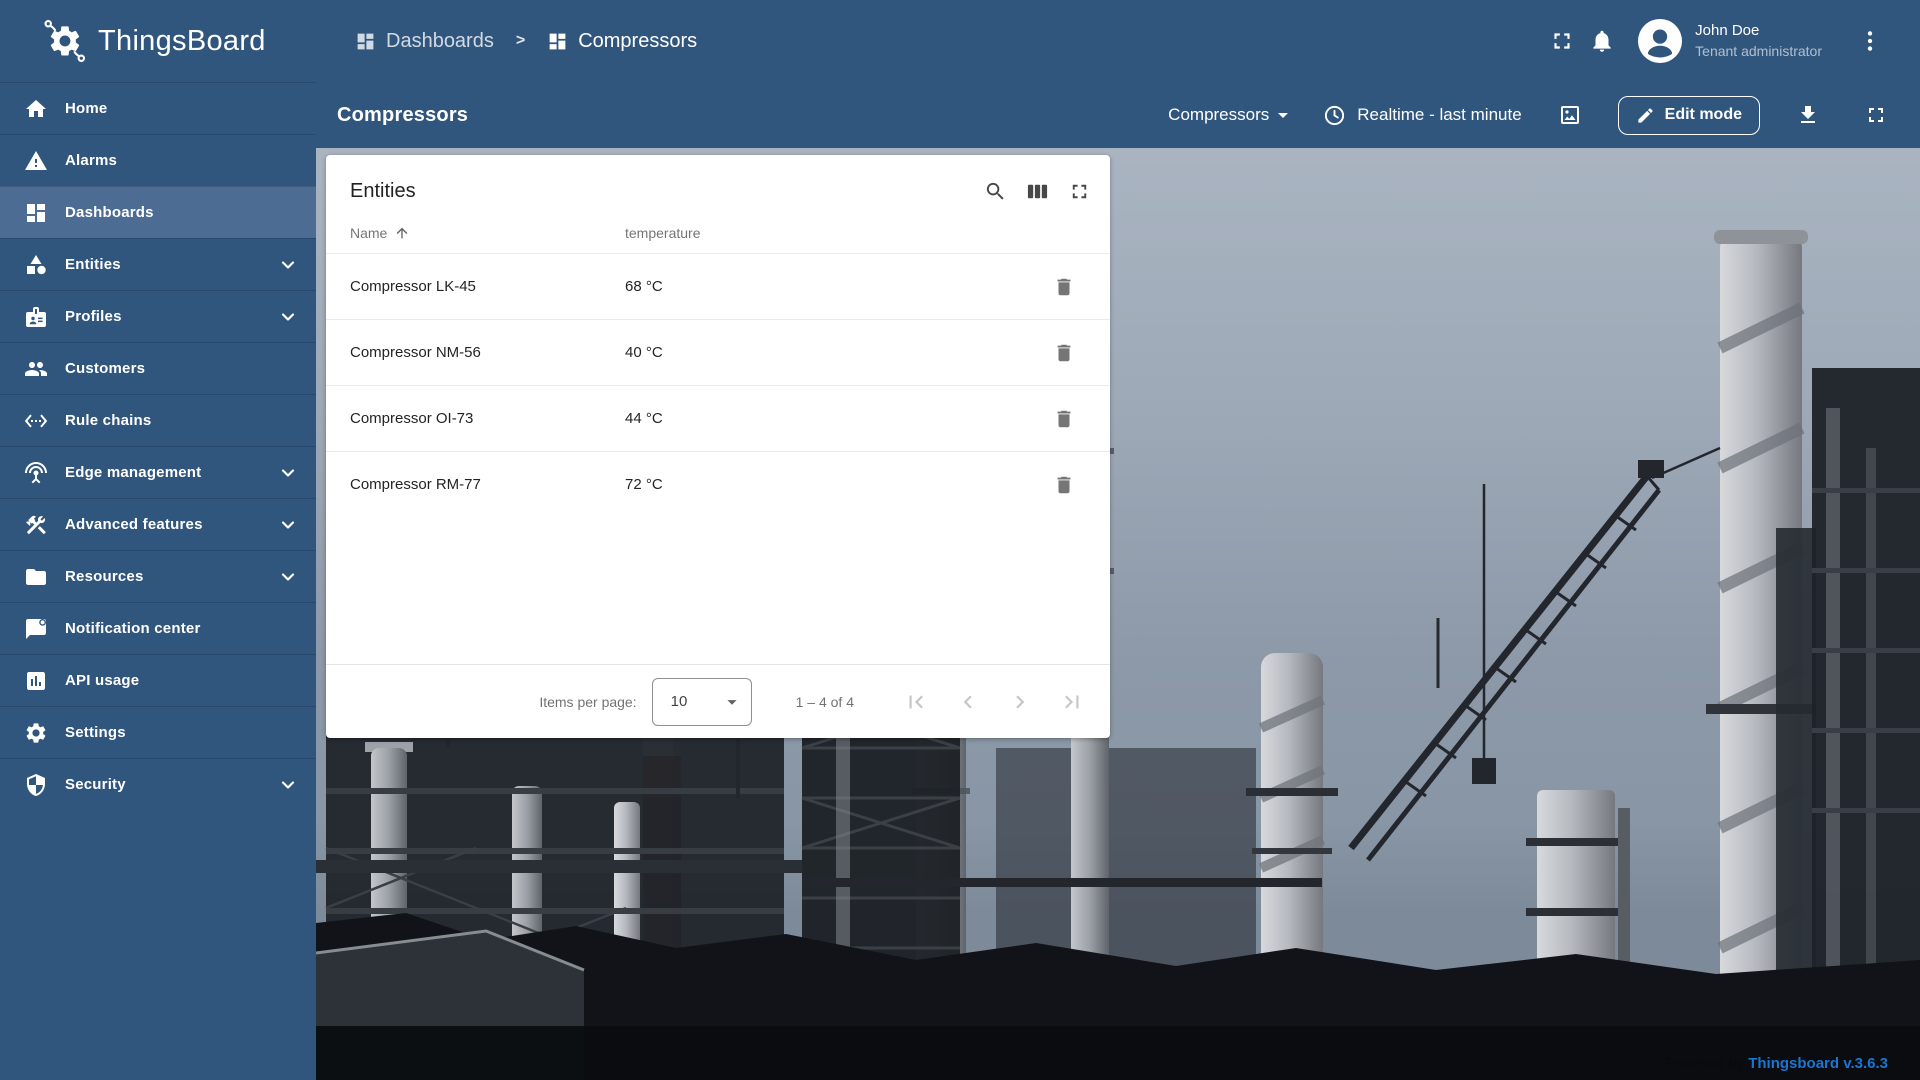  I want to click on download-icon, so click(1808, 114).